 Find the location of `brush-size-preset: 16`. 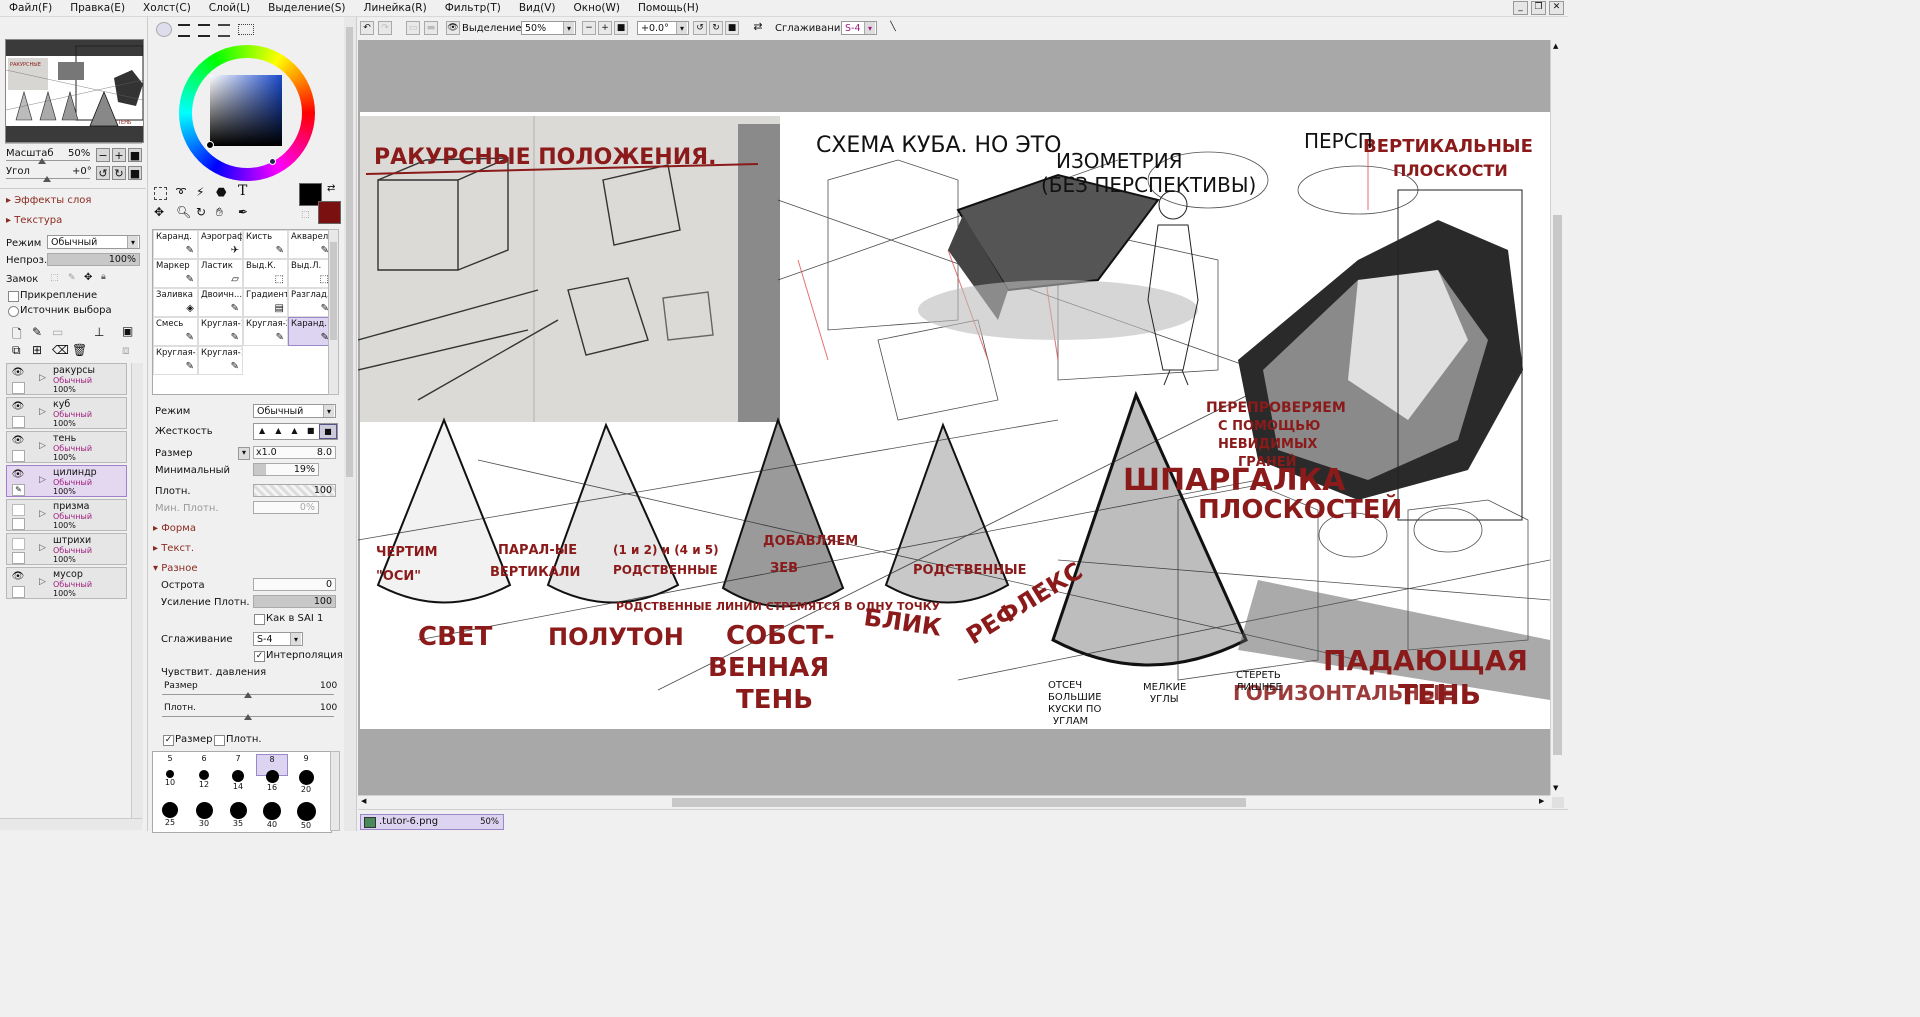

brush-size-preset: 16 is located at coordinates (272, 782).